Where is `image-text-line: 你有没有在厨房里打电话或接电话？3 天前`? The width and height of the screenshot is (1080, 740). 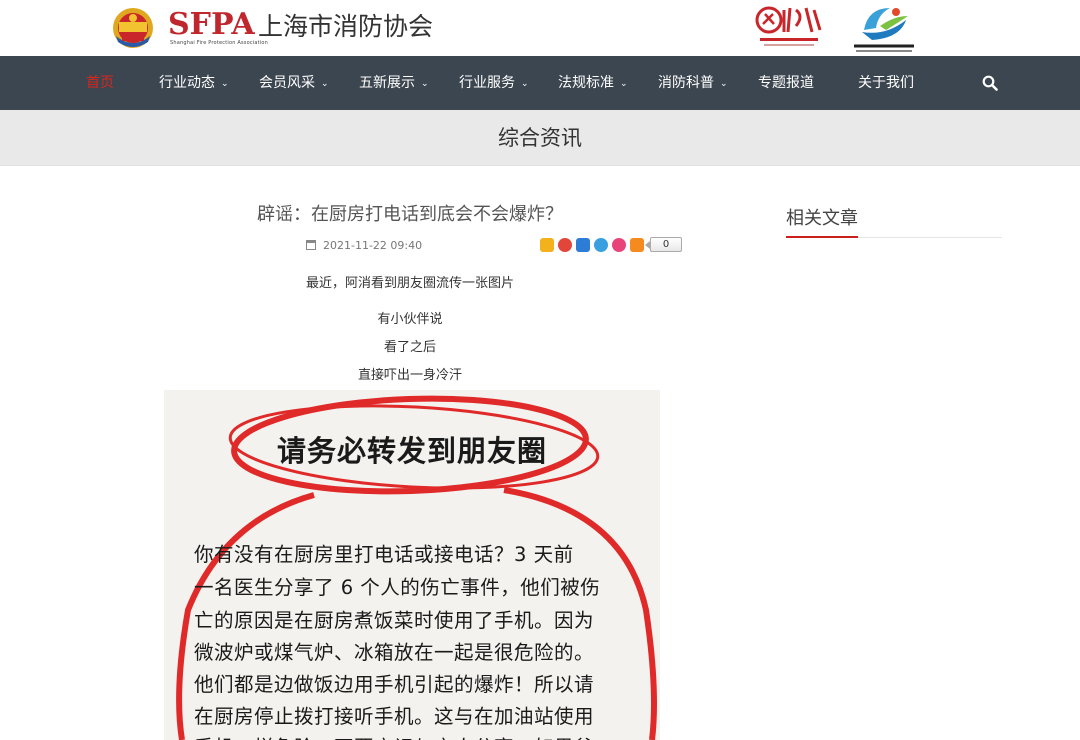
image-text-line: 你有没有在厨房里打电话或接电话？3 天前 is located at coordinates (384, 554).